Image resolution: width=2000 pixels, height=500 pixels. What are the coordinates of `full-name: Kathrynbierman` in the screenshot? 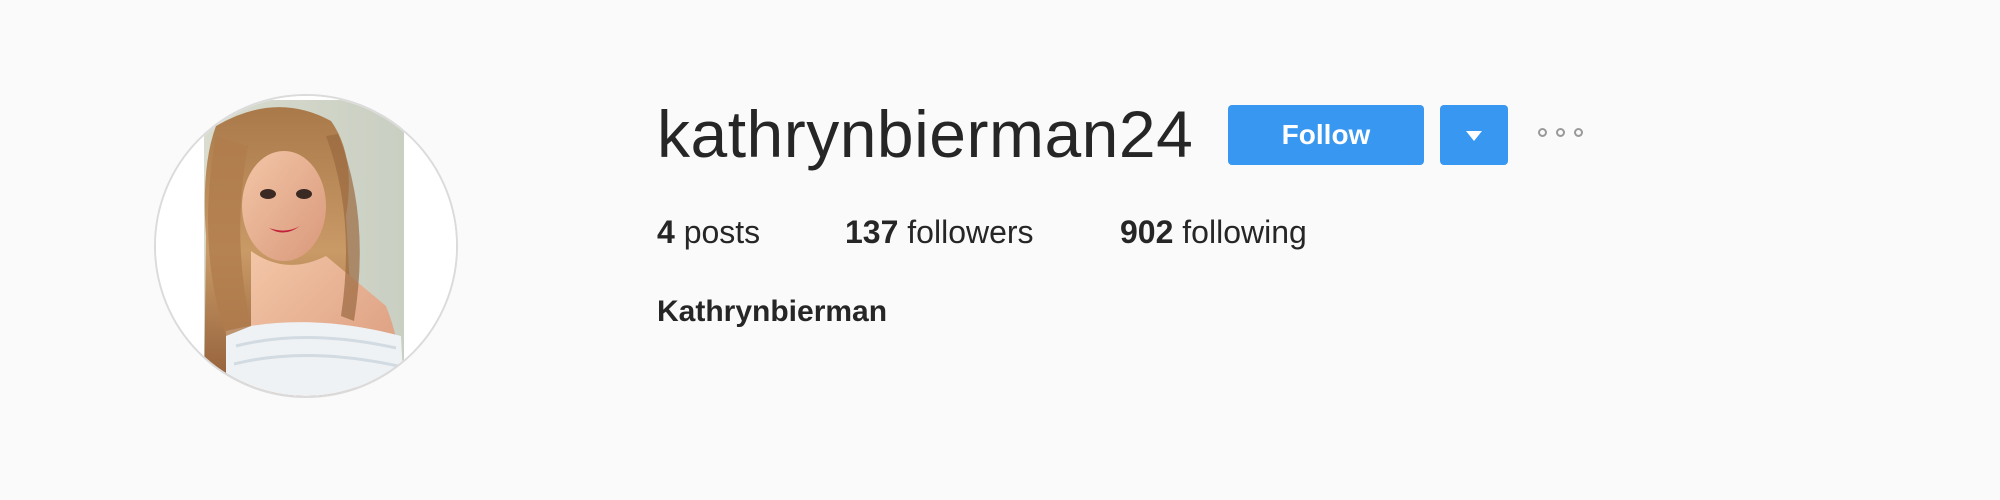 It's located at (772, 311).